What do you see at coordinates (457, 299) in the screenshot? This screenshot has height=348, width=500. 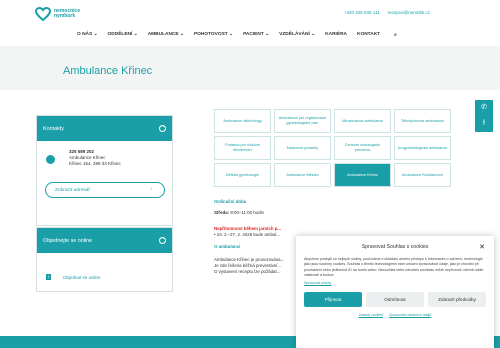 I see `preferences-button: Zobrazit předvolby` at bounding box center [457, 299].